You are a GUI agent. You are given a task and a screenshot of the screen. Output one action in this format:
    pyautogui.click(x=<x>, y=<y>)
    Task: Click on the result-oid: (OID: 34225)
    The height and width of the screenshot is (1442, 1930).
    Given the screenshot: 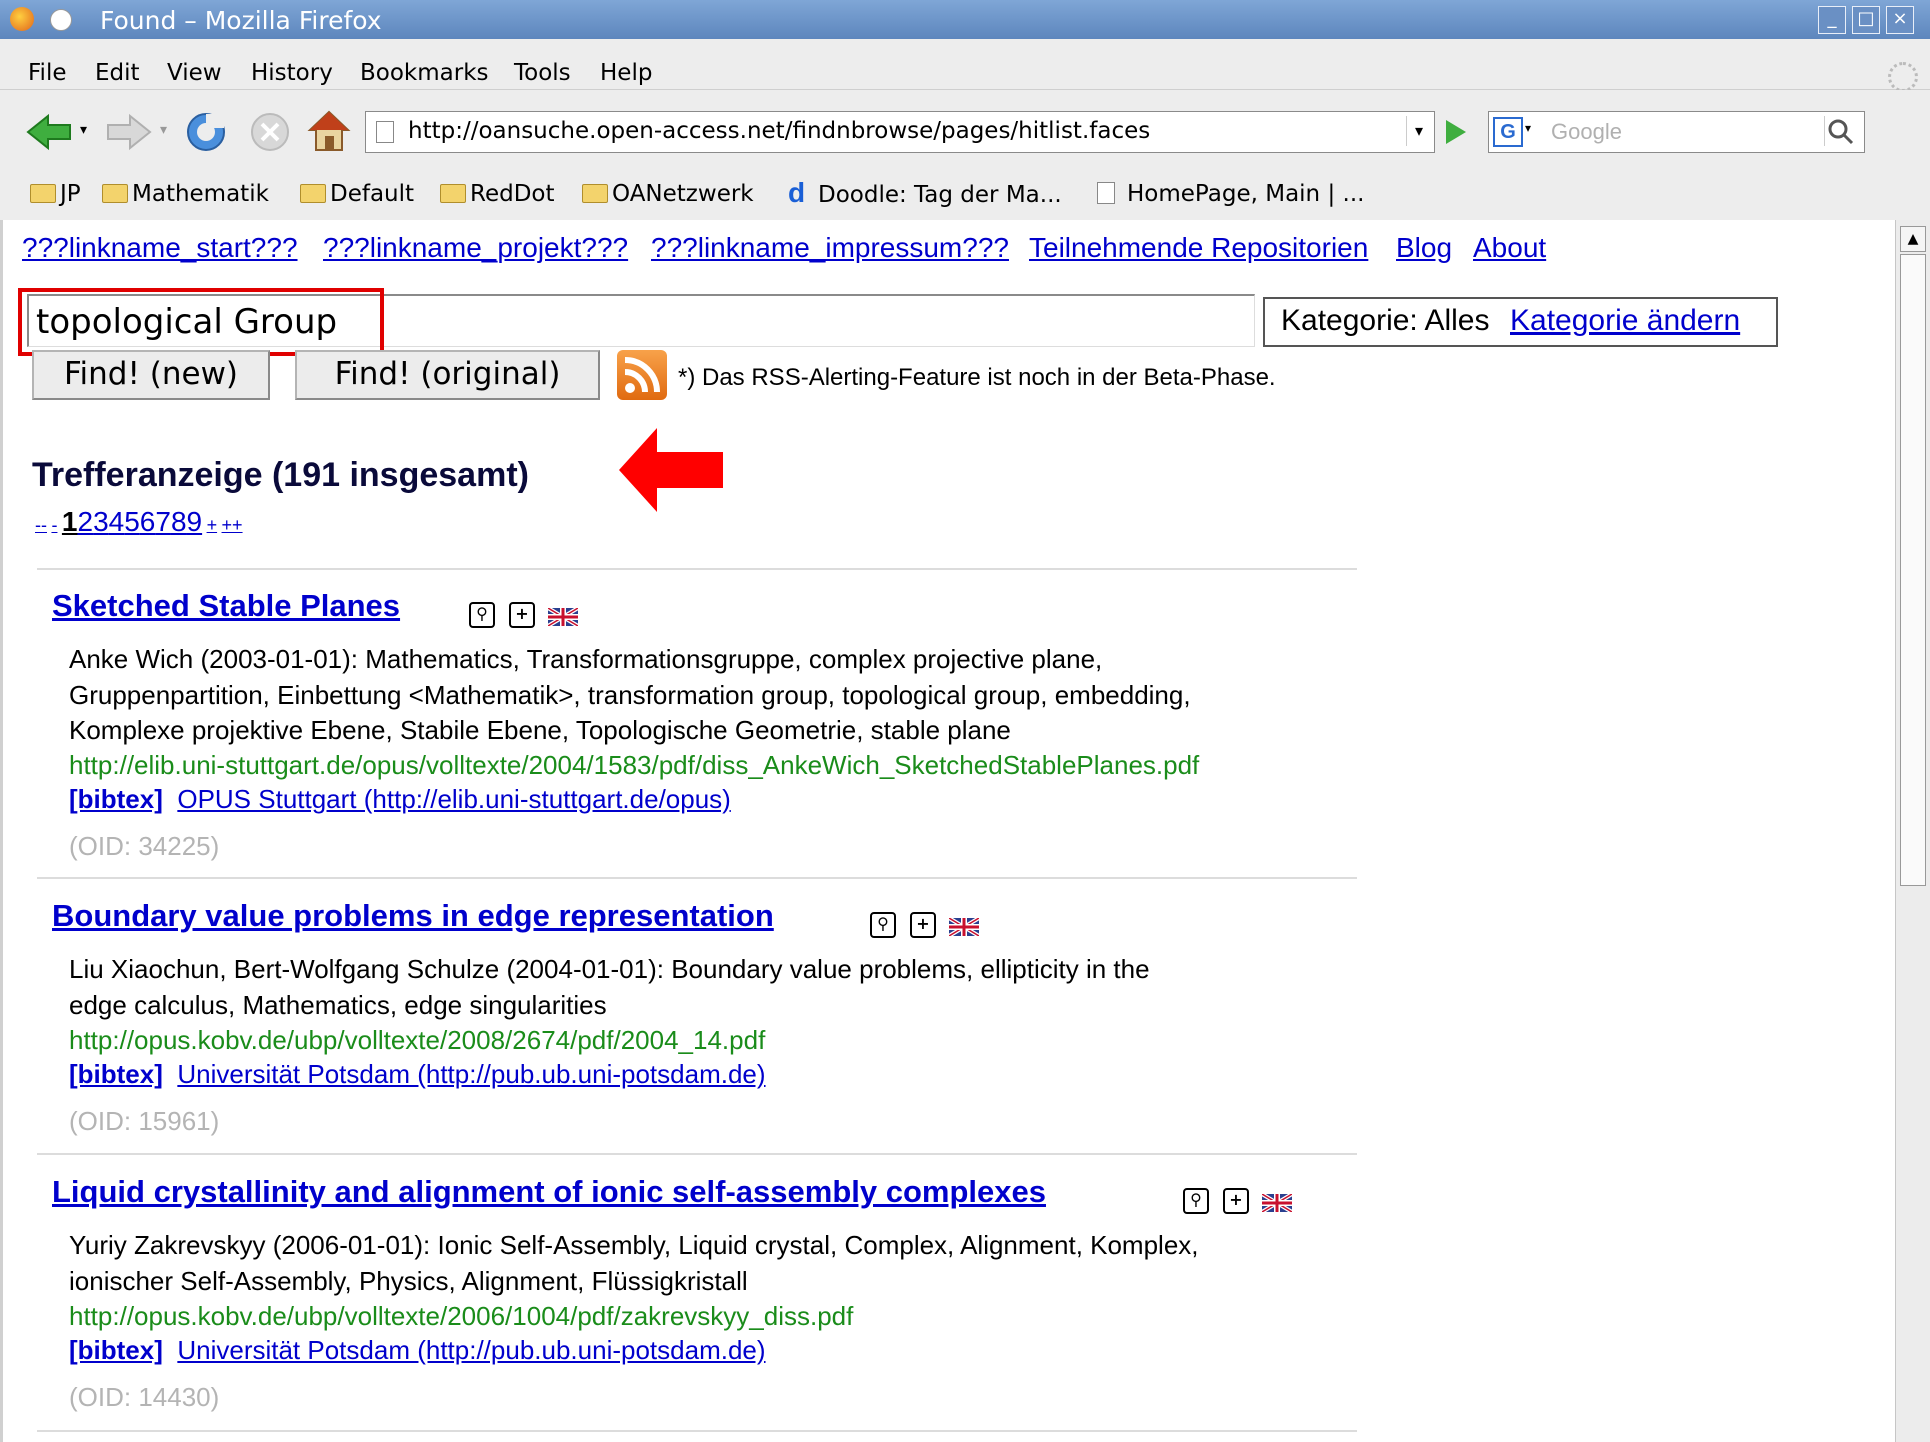 What is the action you would take?
    pyautogui.click(x=144, y=846)
    